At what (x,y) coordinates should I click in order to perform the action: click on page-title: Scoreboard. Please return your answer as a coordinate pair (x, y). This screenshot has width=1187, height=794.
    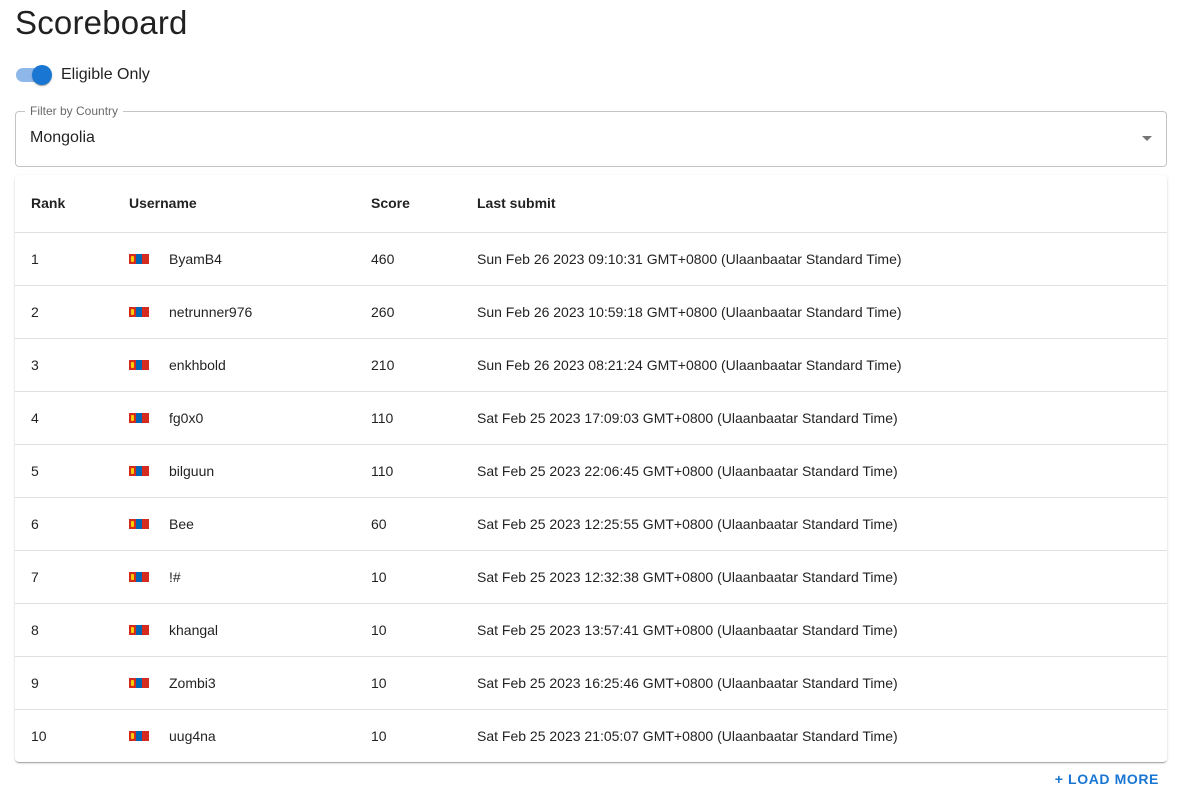
    Looking at the image, I should click on (101, 22).